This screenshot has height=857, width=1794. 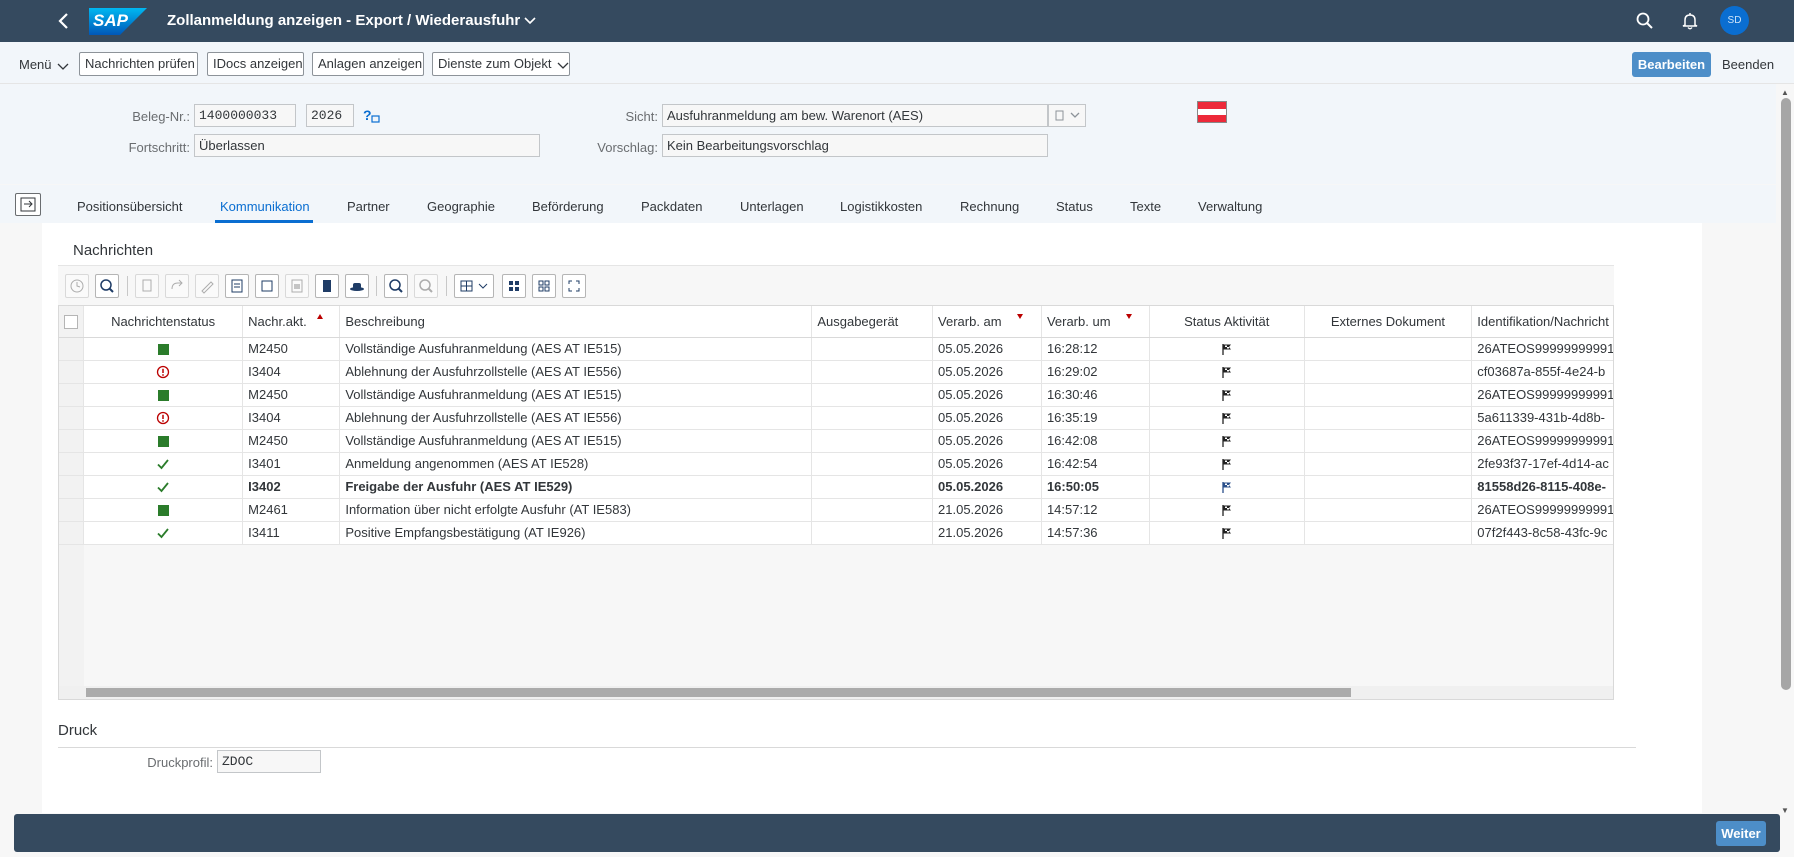 What do you see at coordinates (291, 322) in the screenshot?
I see `col-nachr-akt: Nachr.akt.` at bounding box center [291, 322].